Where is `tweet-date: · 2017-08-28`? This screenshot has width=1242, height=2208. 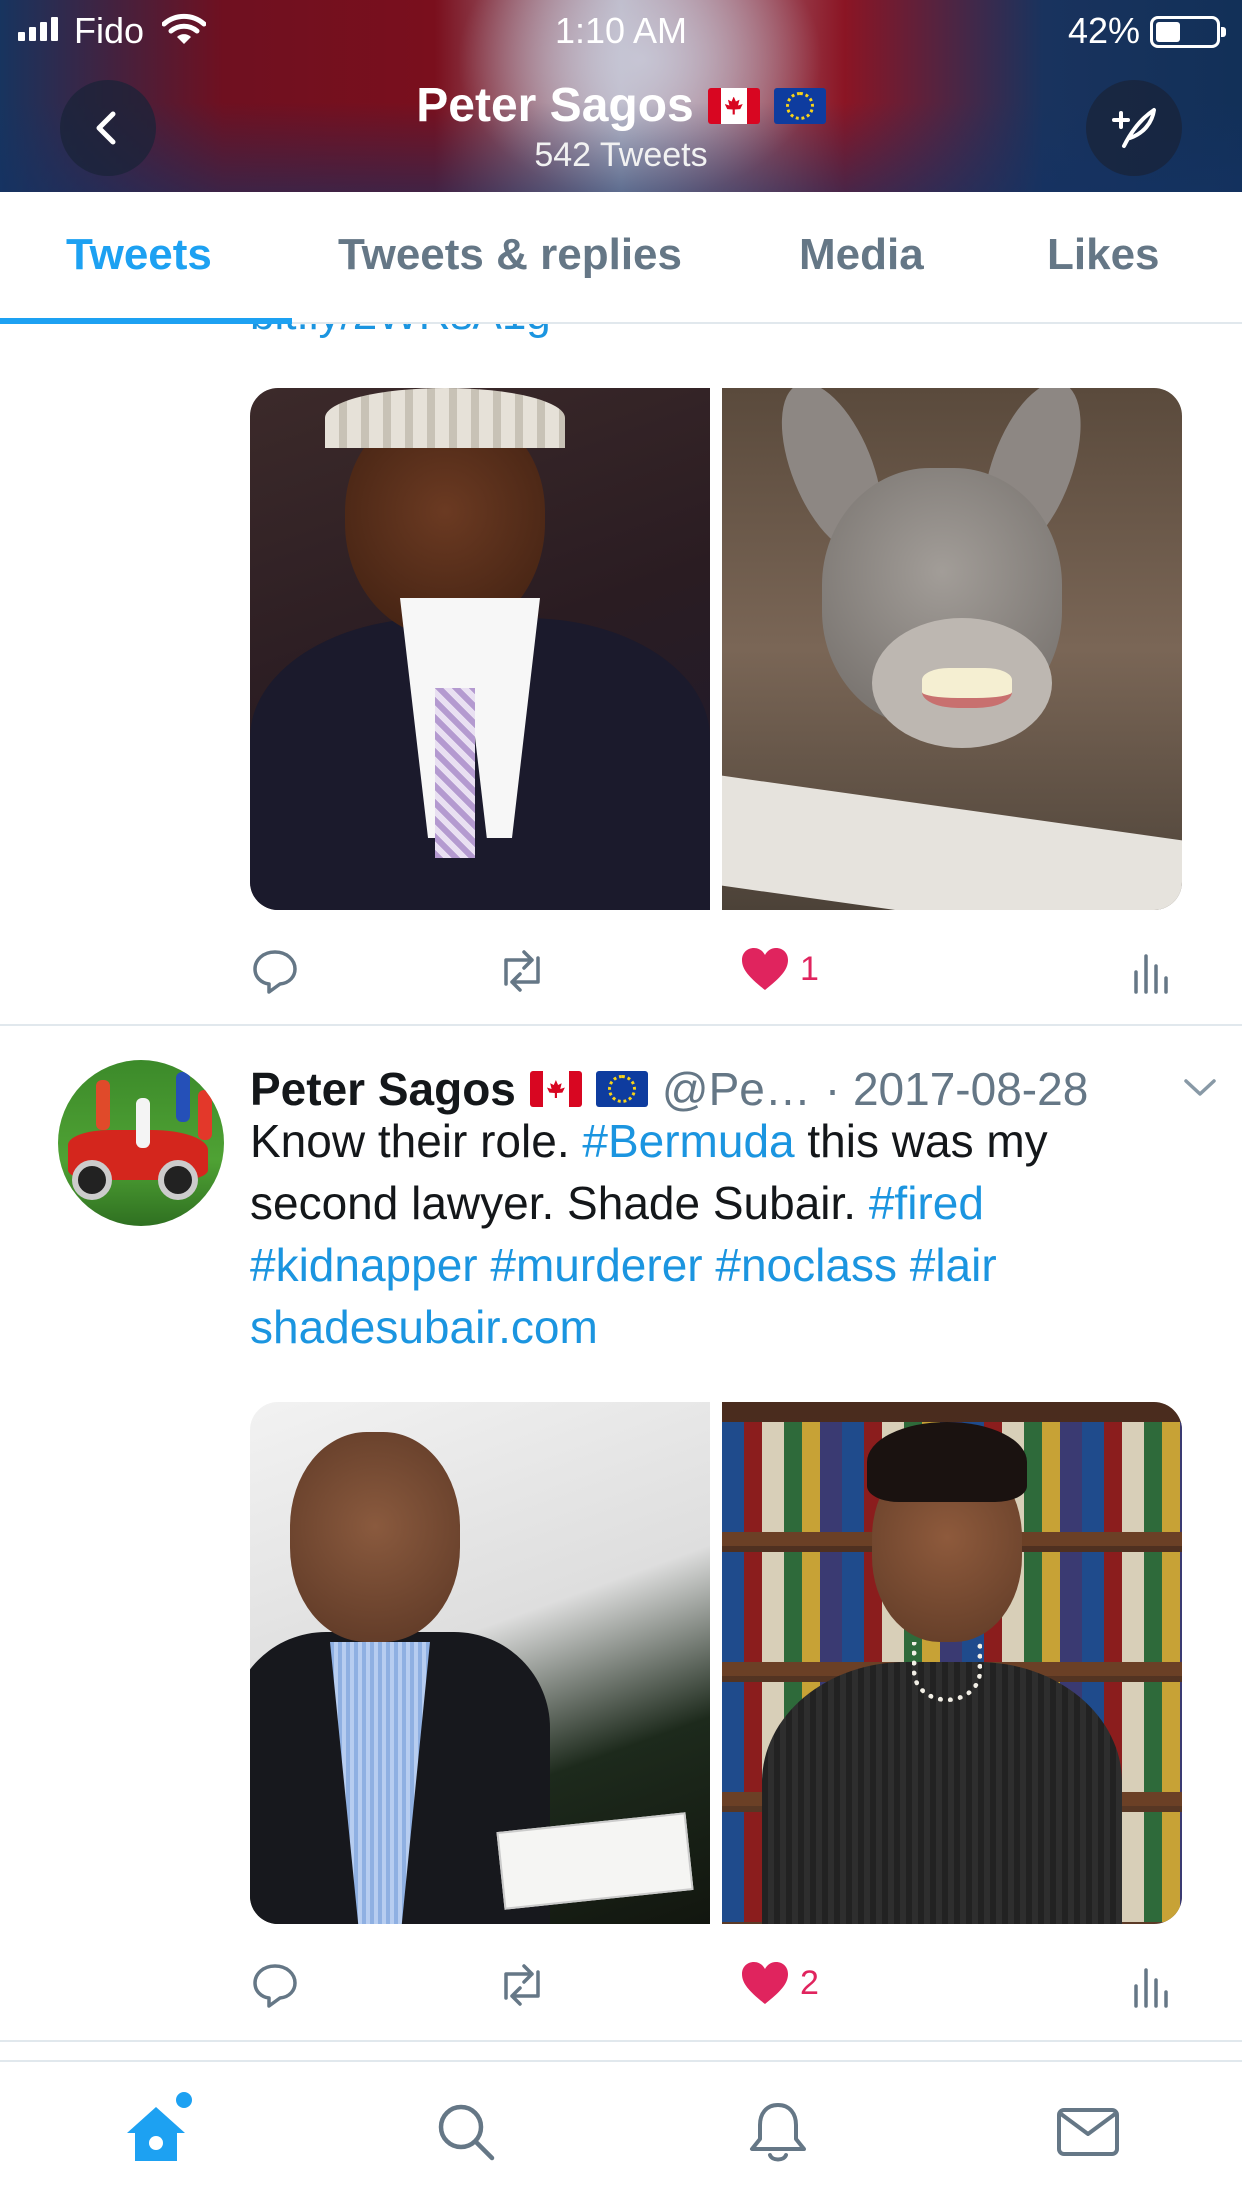
tweet-date: · 2017-08-28 is located at coordinates (956, 1089).